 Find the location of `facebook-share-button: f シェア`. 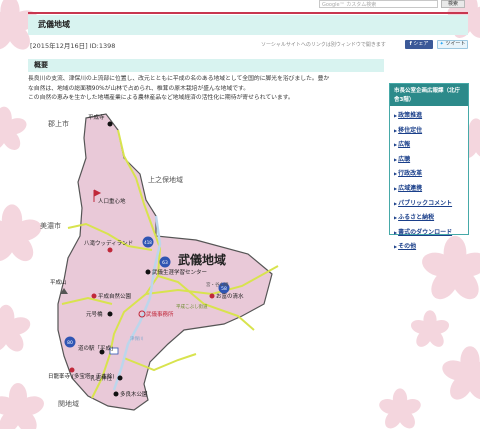

facebook-share-button: f シェア is located at coordinates (419, 44).